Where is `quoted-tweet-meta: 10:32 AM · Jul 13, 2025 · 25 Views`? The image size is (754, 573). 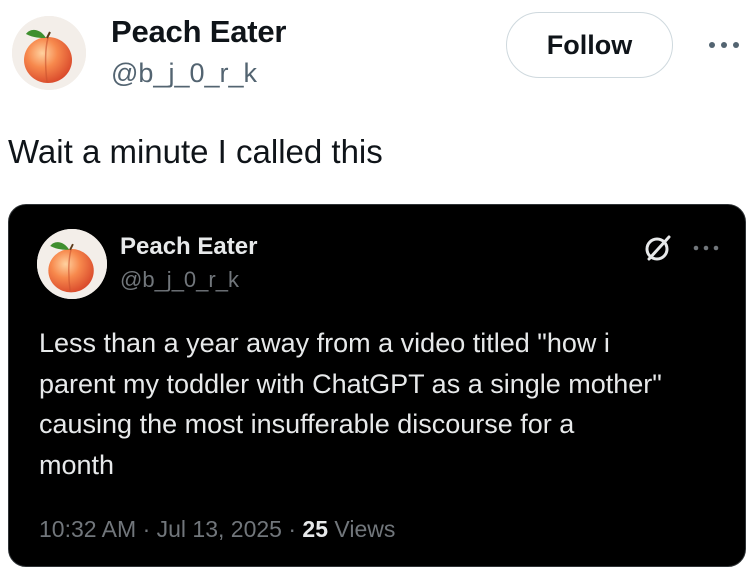 quoted-tweet-meta: 10:32 AM · Jul 13, 2025 · 25 Views is located at coordinates (217, 529).